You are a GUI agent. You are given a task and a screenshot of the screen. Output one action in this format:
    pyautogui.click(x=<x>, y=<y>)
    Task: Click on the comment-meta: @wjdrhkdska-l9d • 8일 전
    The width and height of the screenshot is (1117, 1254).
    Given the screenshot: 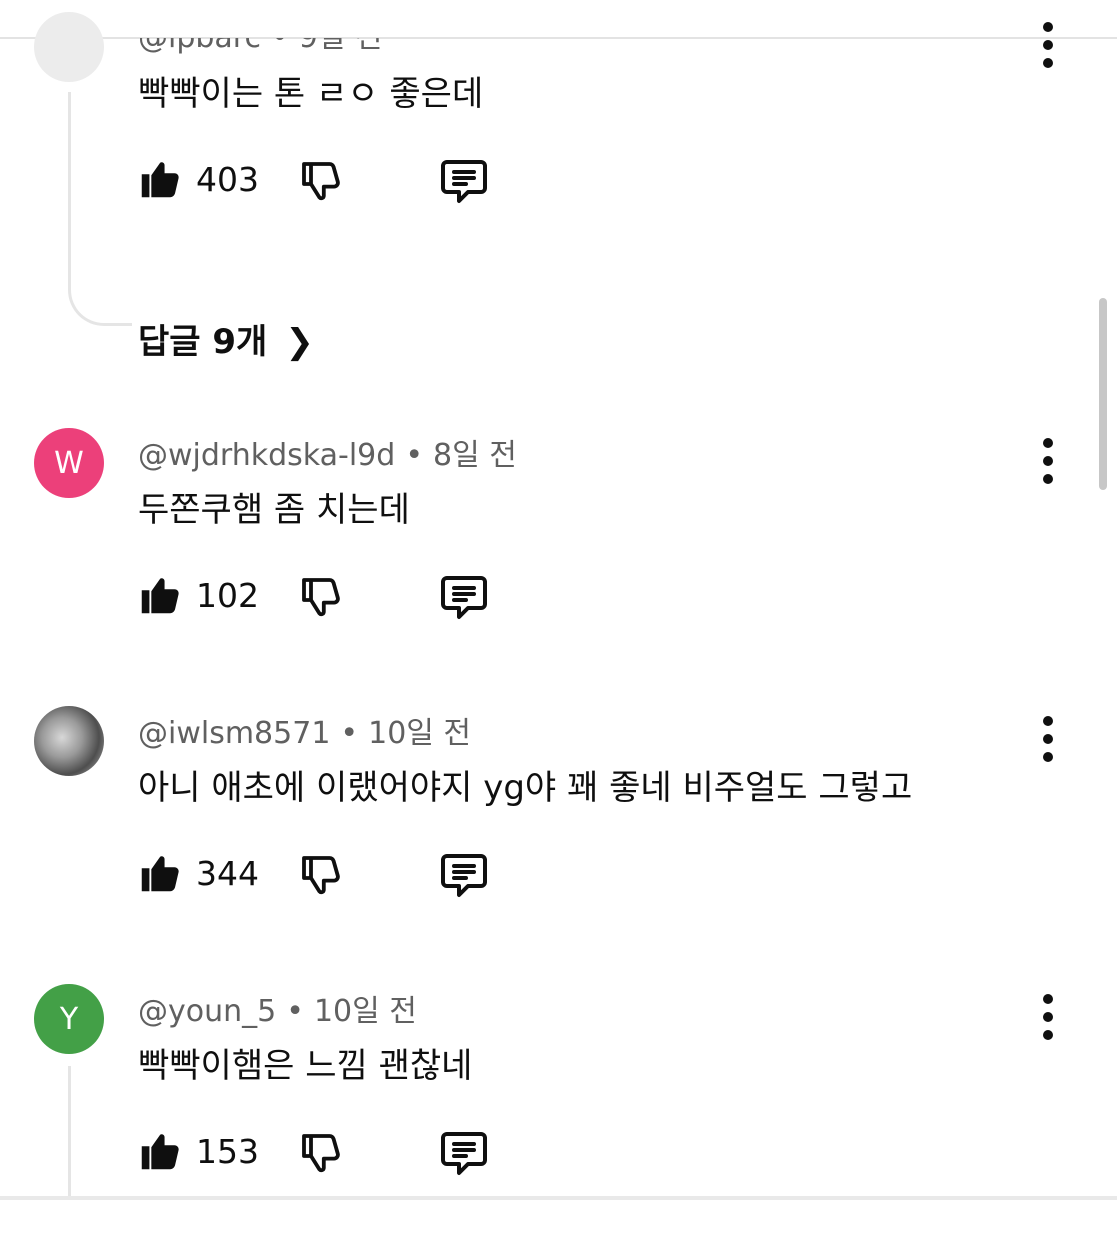 What is the action you would take?
    pyautogui.click(x=327, y=452)
    